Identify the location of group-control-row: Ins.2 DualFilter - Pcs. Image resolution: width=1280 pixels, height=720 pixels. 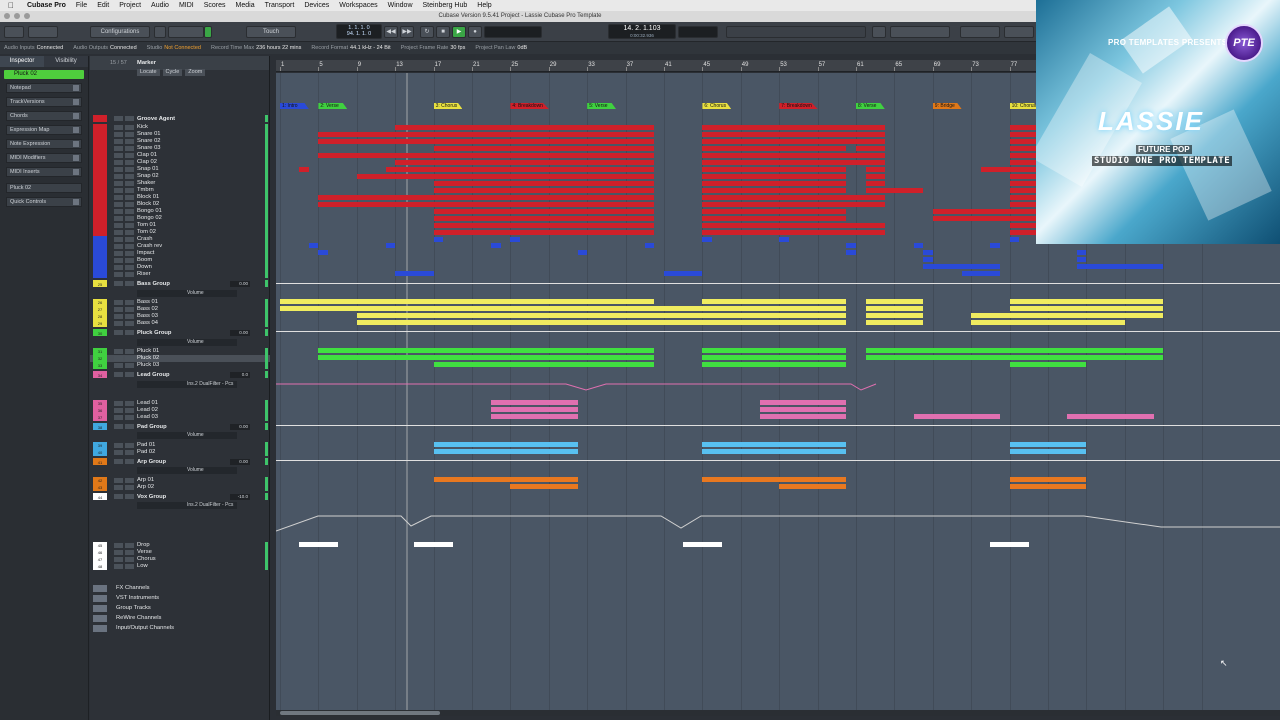
(187, 505).